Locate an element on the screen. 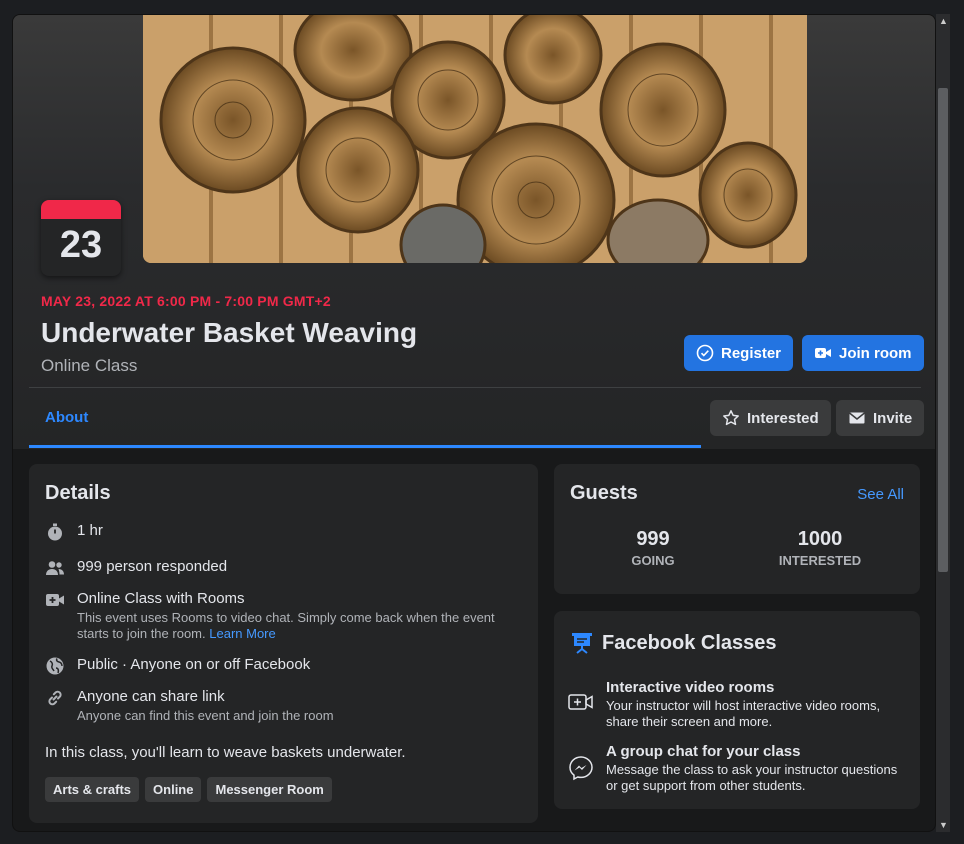 This screenshot has height=844, width=964. link-icon is located at coordinates (55, 698).